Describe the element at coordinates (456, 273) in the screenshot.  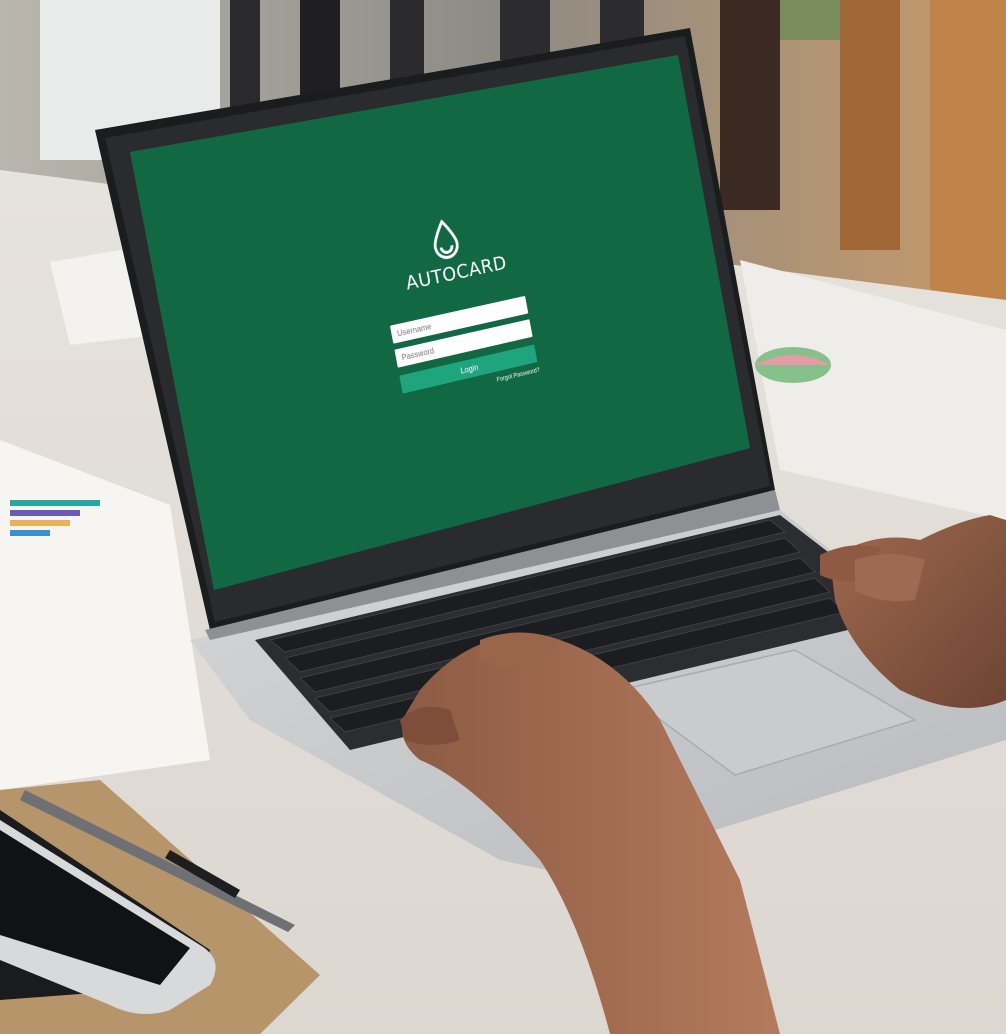
I see `brand-name: AUTOCARD` at that location.